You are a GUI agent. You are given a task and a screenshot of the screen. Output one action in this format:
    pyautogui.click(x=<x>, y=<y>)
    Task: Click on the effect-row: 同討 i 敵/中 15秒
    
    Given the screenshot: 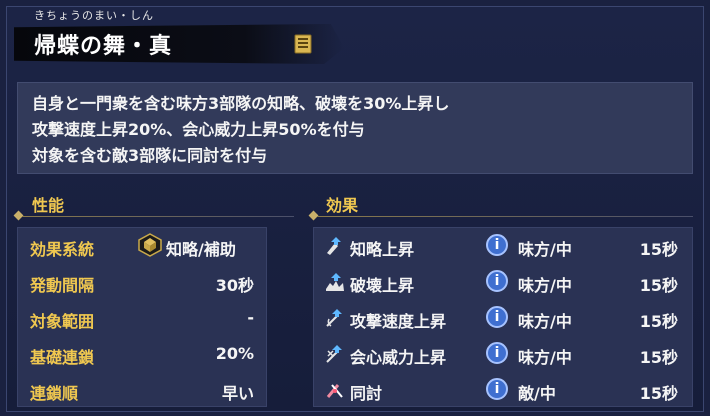 What is the action you would take?
    pyautogui.click(x=503, y=390)
    